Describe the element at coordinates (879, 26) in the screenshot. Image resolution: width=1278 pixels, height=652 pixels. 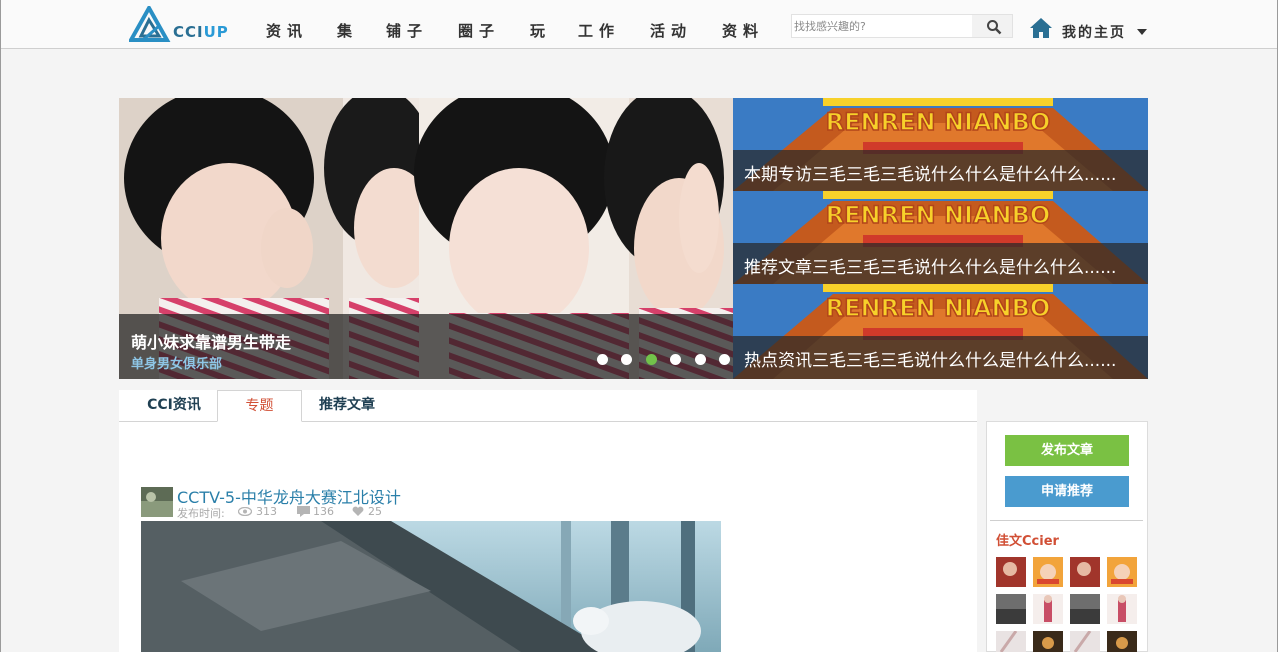
I see `search-input` at that location.